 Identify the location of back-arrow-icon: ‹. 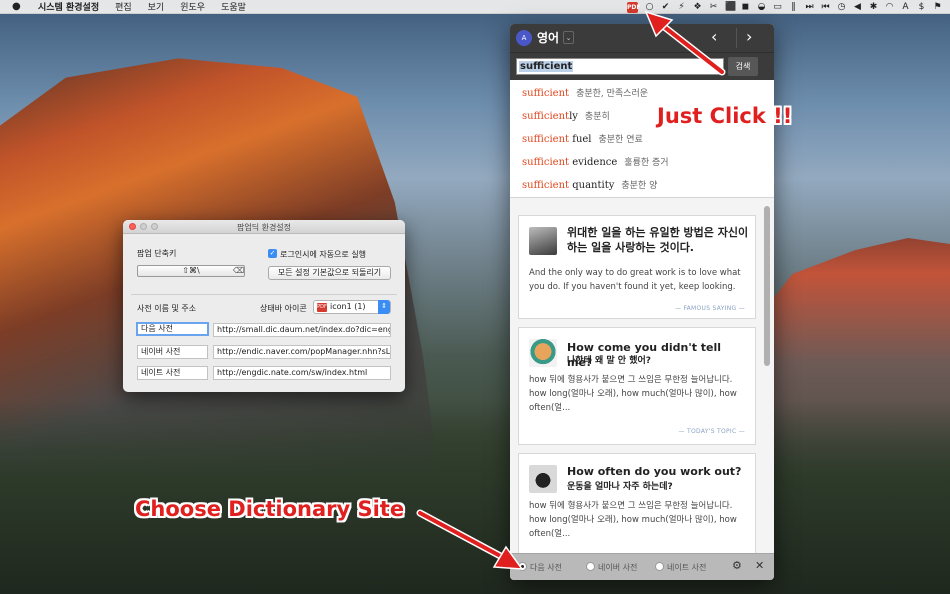
(714, 36).